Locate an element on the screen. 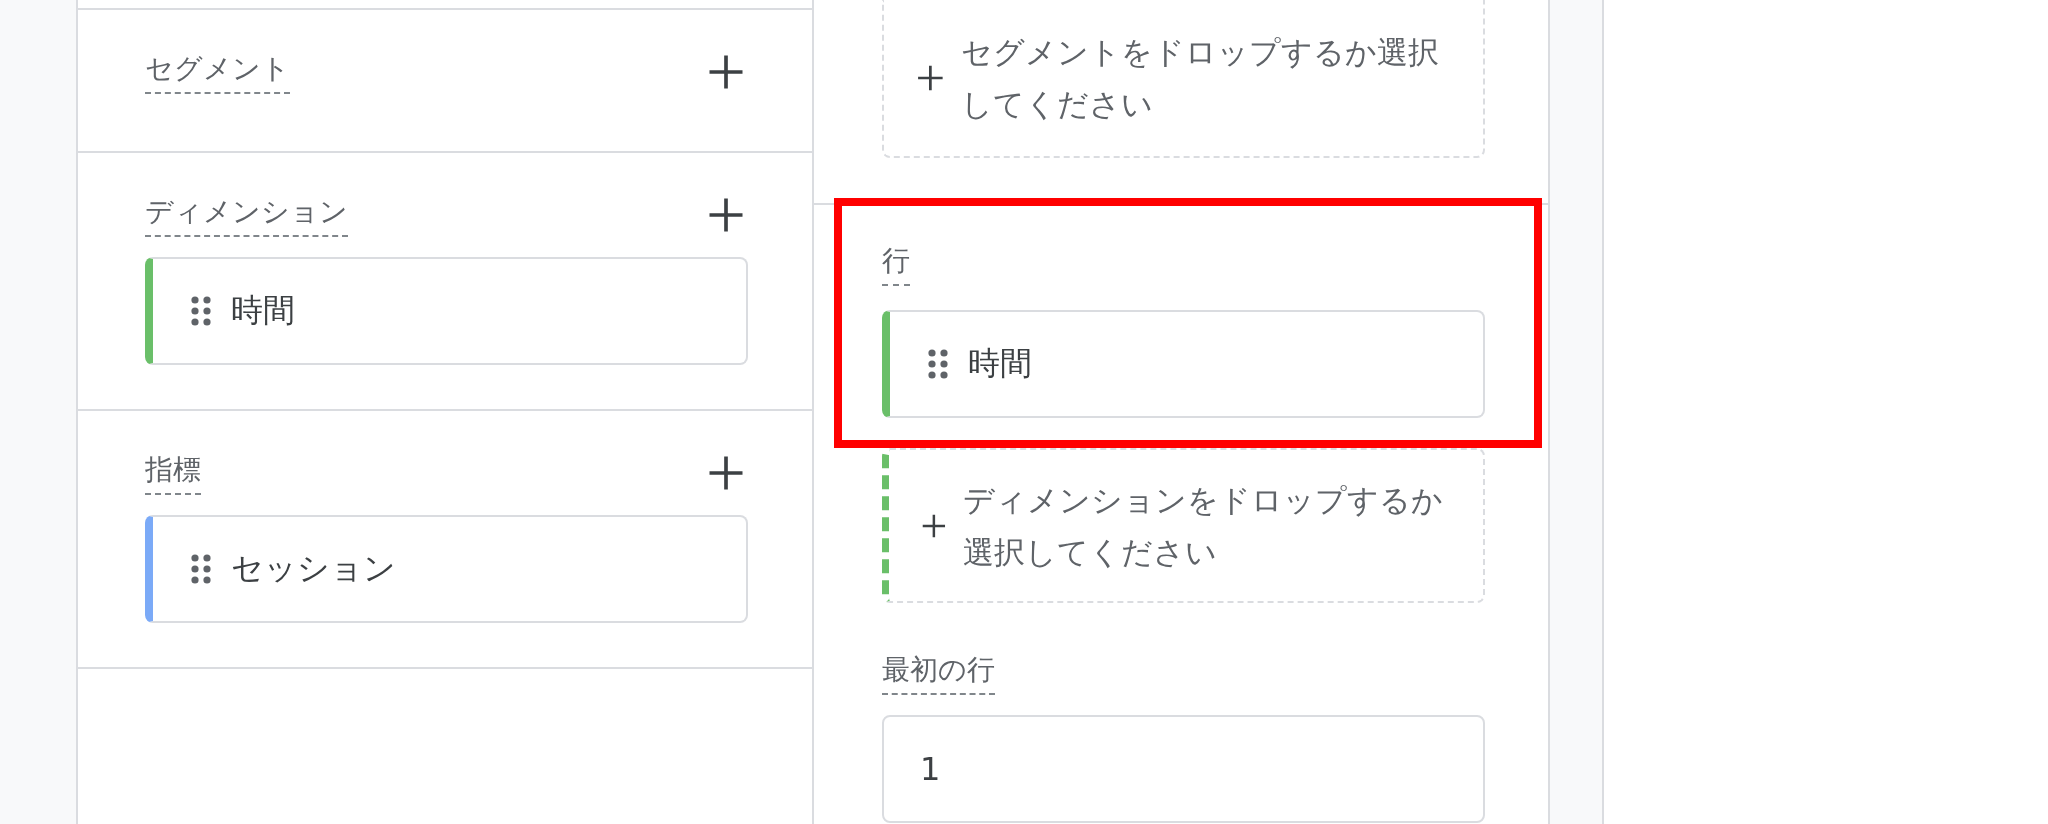 This screenshot has width=2048, height=824. section-label: ディメンション is located at coordinates (246, 215).